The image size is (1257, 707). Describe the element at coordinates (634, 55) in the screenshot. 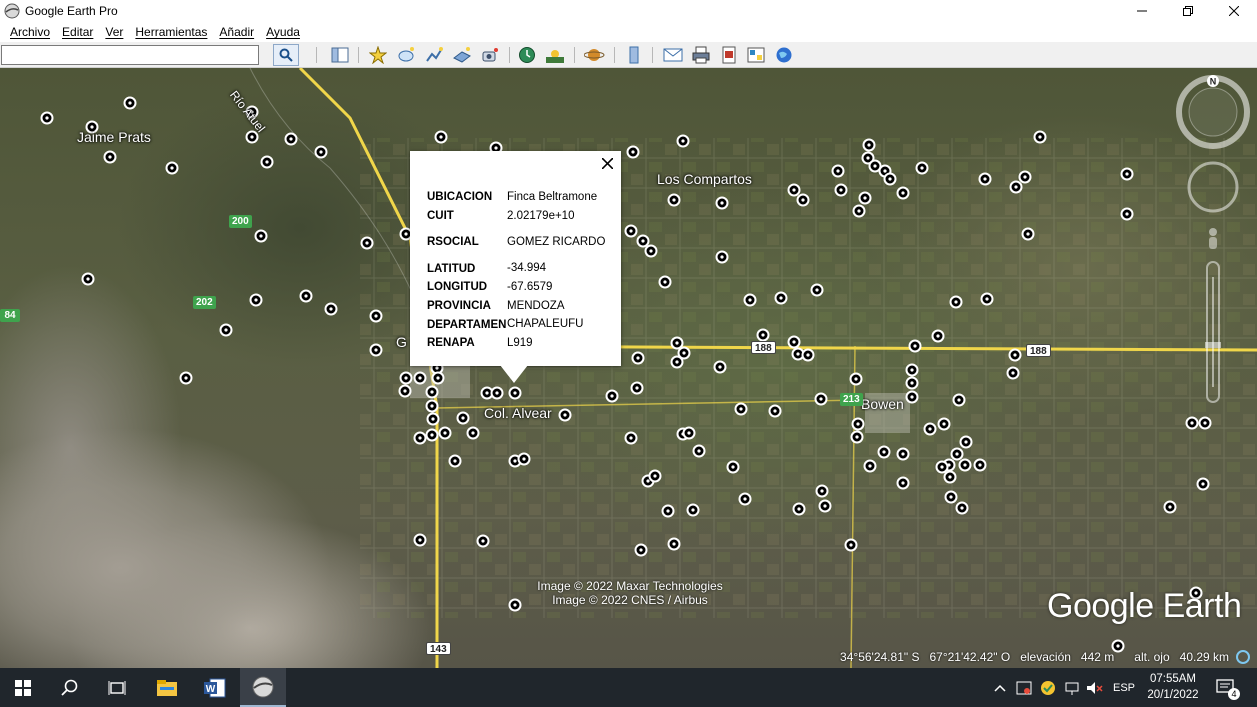

I see `ruler-button` at that location.